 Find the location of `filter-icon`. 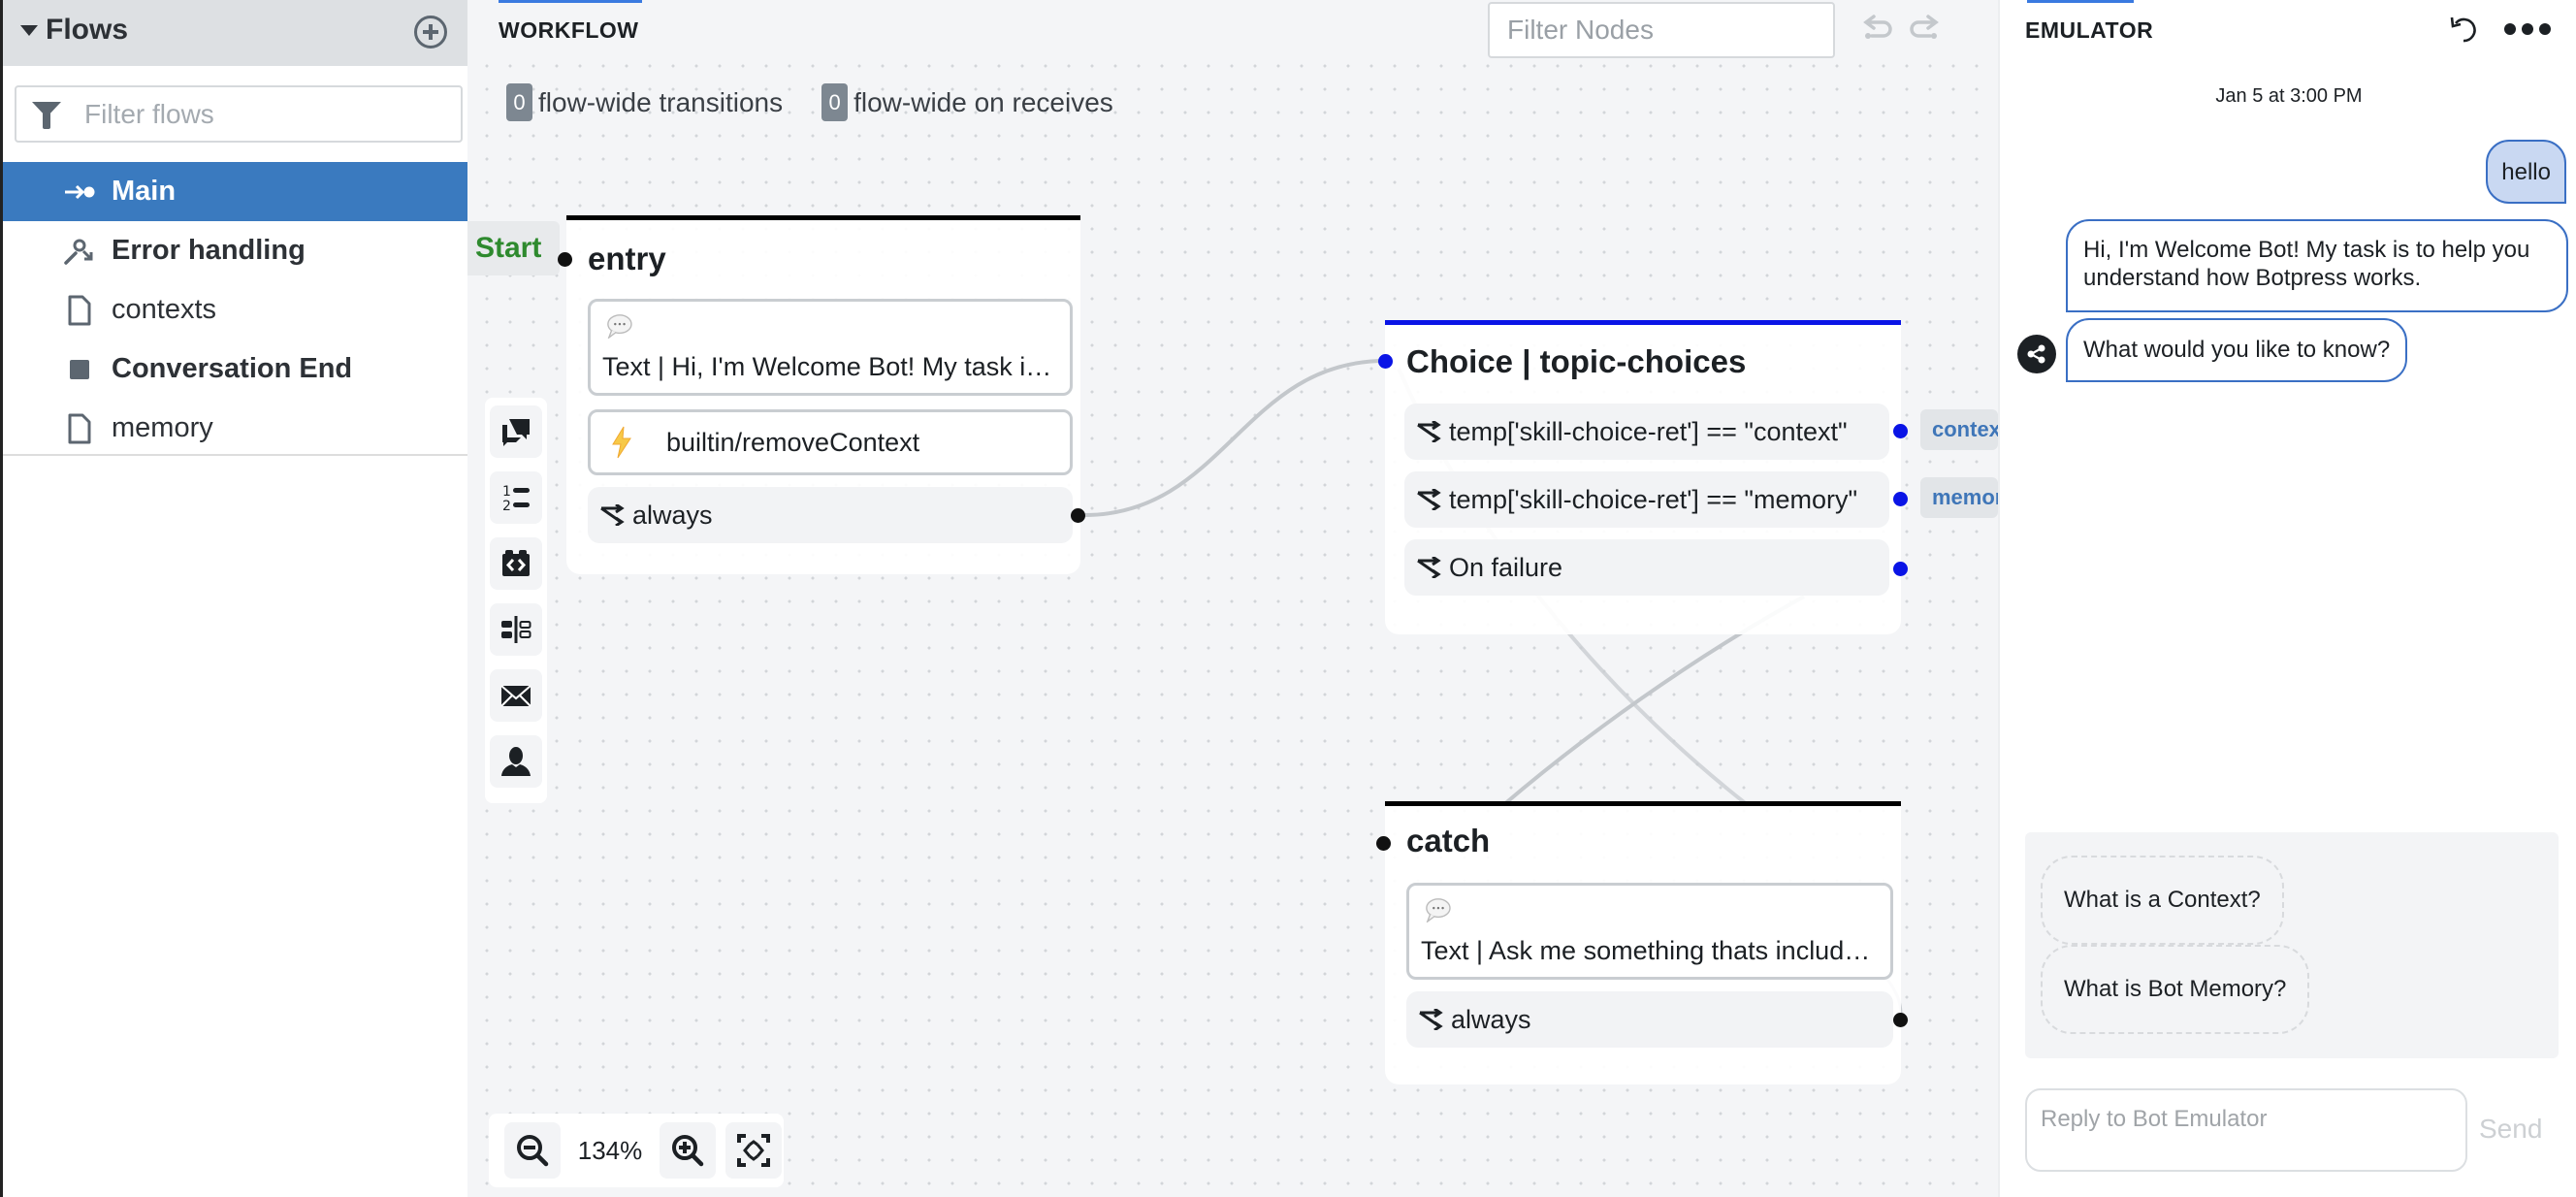

filter-icon is located at coordinates (46, 115).